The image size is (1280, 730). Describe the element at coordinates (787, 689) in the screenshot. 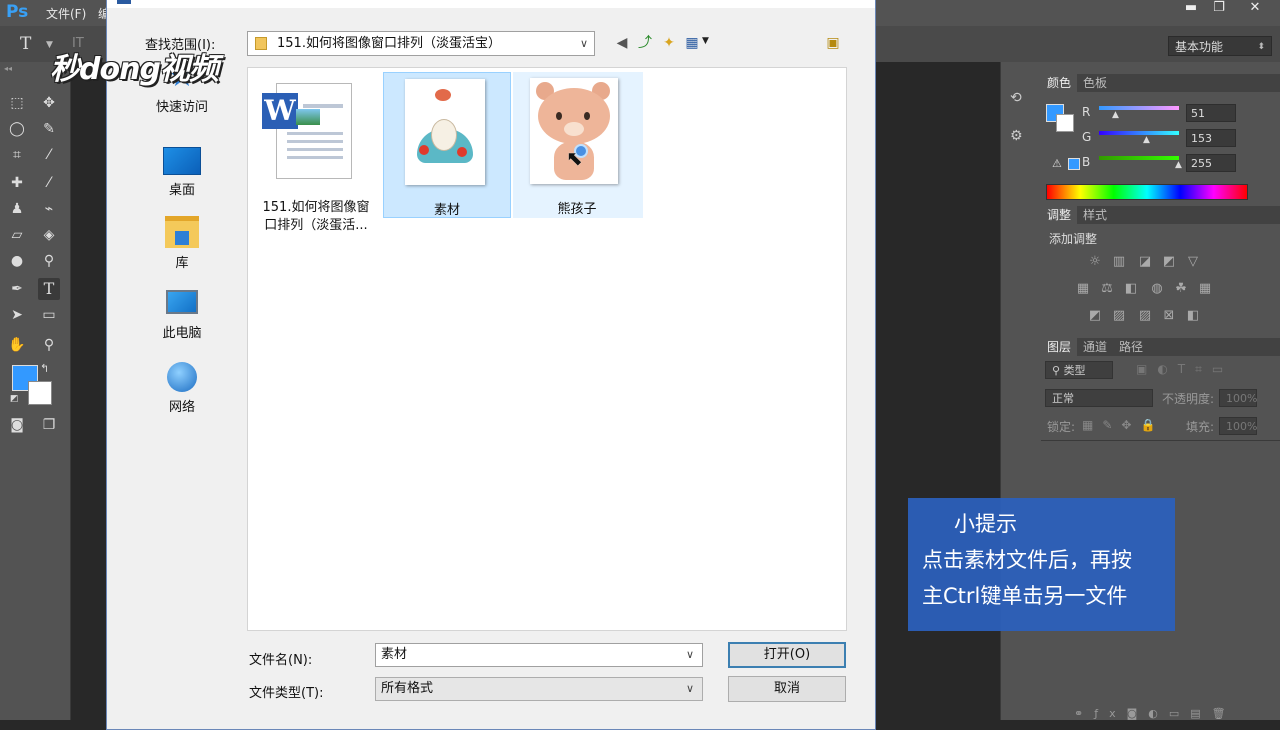

I see `cancel-button: 取消` at that location.